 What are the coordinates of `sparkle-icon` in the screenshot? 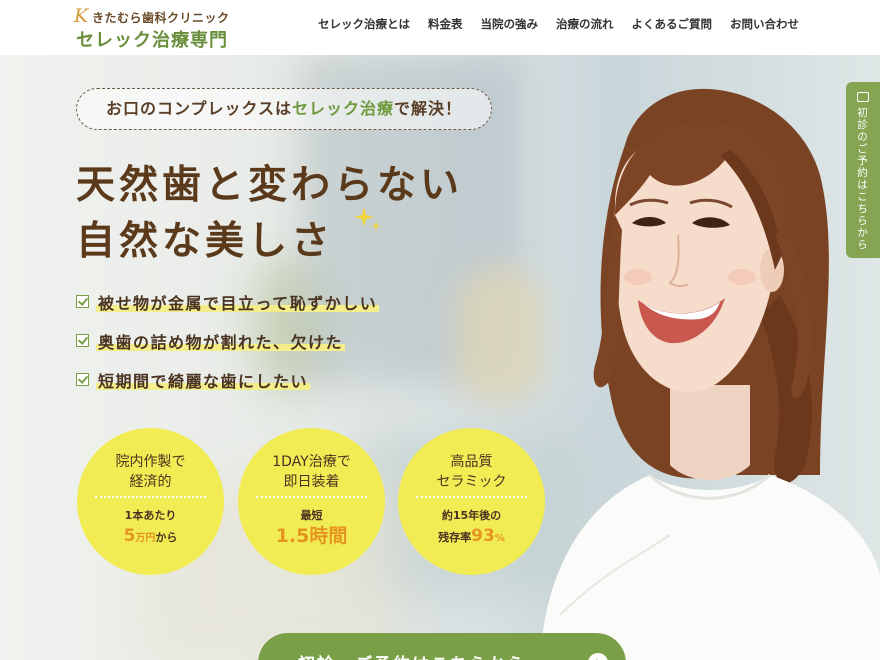 It's located at (367, 219).